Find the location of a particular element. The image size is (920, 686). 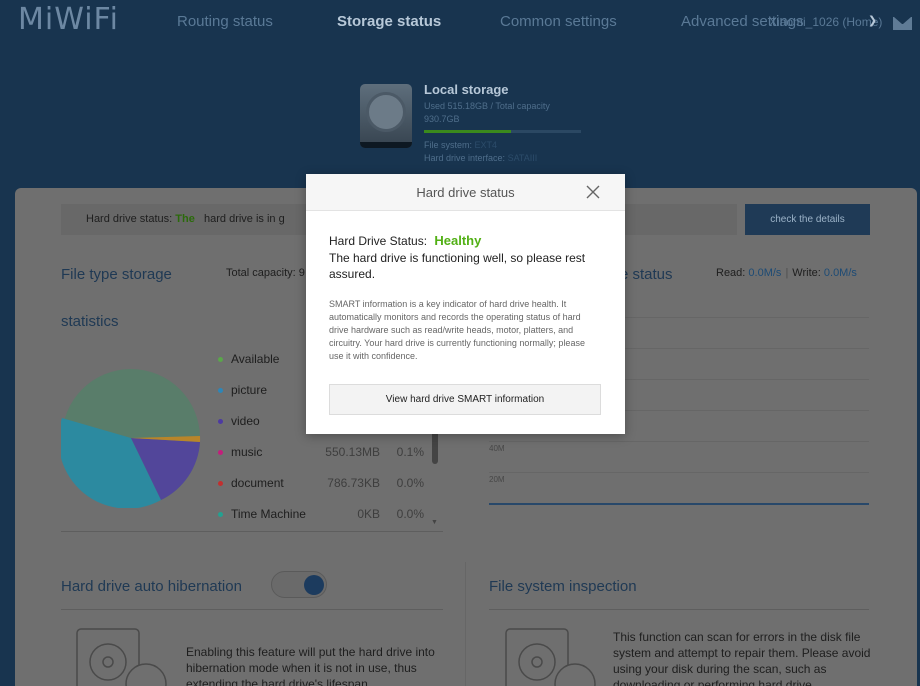

local-storage-title: Local storage is located at coordinates (466, 89).